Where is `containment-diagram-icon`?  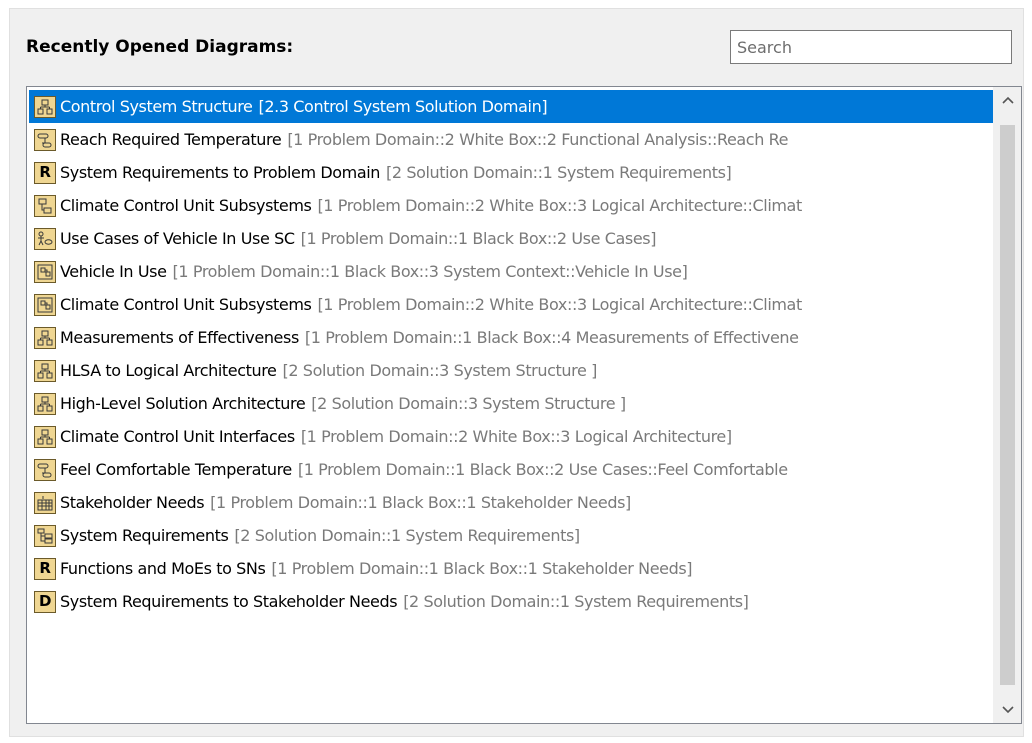
containment-diagram-icon is located at coordinates (45, 535).